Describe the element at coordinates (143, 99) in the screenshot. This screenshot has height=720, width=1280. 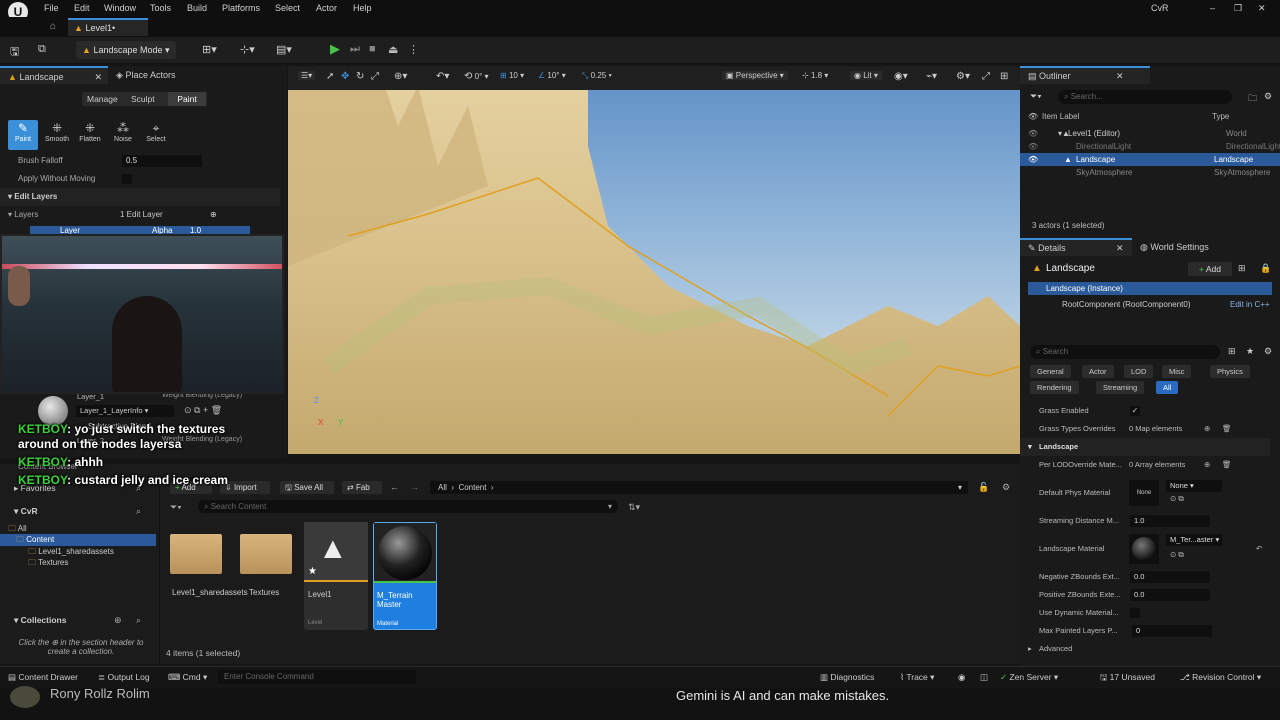
I see `subtab-sculpt: Sculpt` at that location.